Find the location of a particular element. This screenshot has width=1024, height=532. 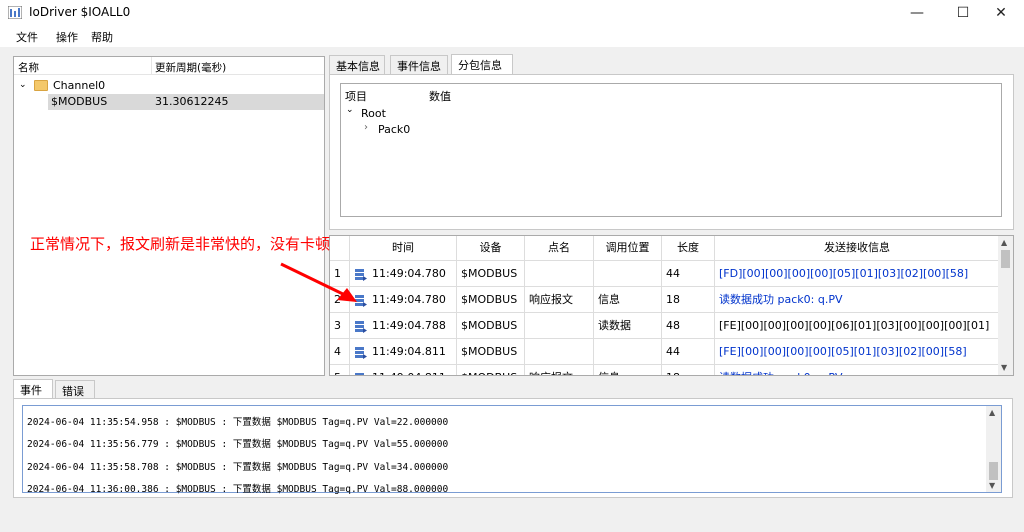

grid-cell-point: 响应报文 is located at coordinates (559, 300).